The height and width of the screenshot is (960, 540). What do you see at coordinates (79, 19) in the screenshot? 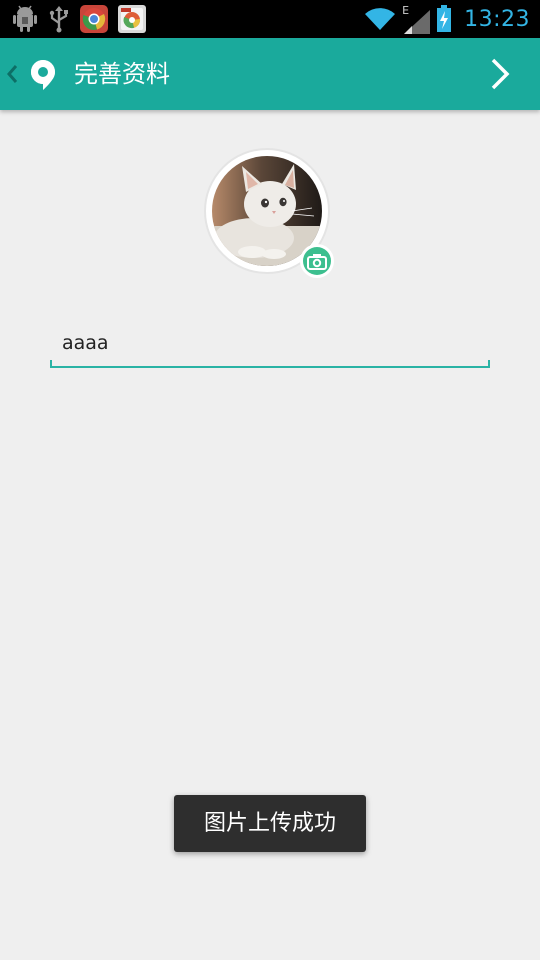
I see `notification-icons` at bounding box center [79, 19].